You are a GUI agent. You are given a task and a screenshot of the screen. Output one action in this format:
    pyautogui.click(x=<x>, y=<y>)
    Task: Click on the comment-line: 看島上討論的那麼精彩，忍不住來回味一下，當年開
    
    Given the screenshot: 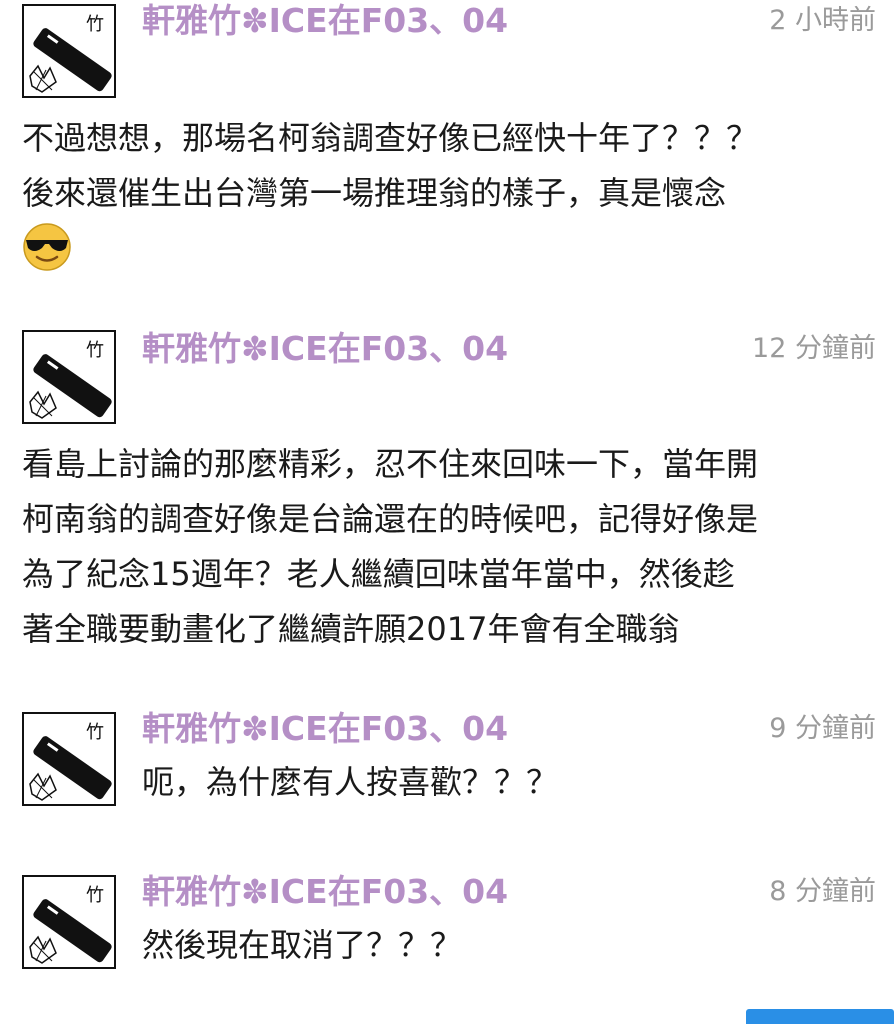 What is the action you would take?
    pyautogui.click(x=390, y=464)
    